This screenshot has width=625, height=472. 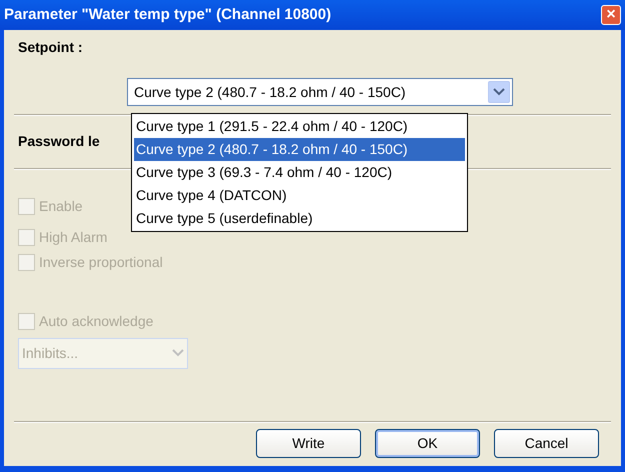 What do you see at coordinates (96, 321) in the screenshot?
I see `checkbox-label: Auto acknowledge` at bounding box center [96, 321].